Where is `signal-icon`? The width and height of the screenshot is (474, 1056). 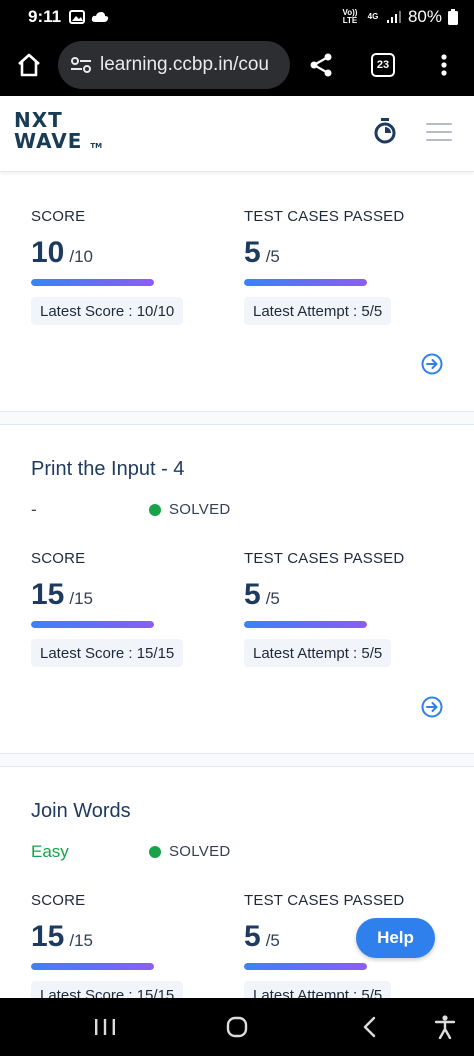
signal-icon is located at coordinates (393, 17).